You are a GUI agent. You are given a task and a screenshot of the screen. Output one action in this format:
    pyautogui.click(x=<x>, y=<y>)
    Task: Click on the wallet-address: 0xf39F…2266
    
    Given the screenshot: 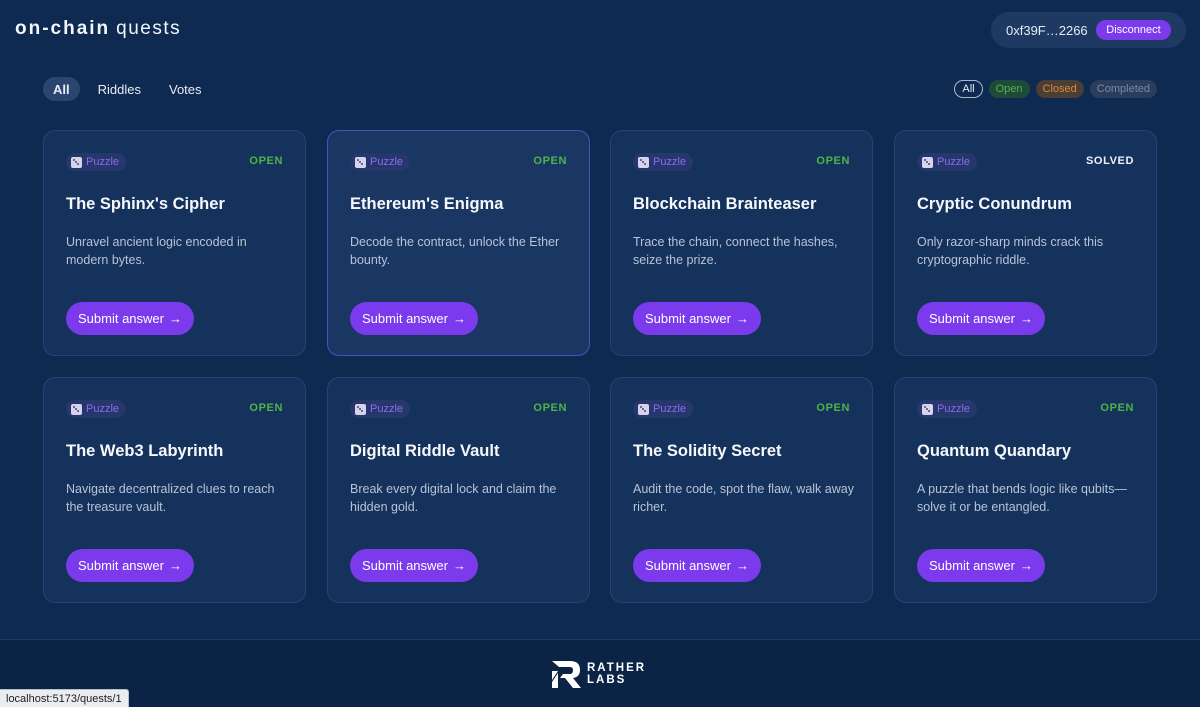 What is the action you would take?
    pyautogui.click(x=1047, y=30)
    